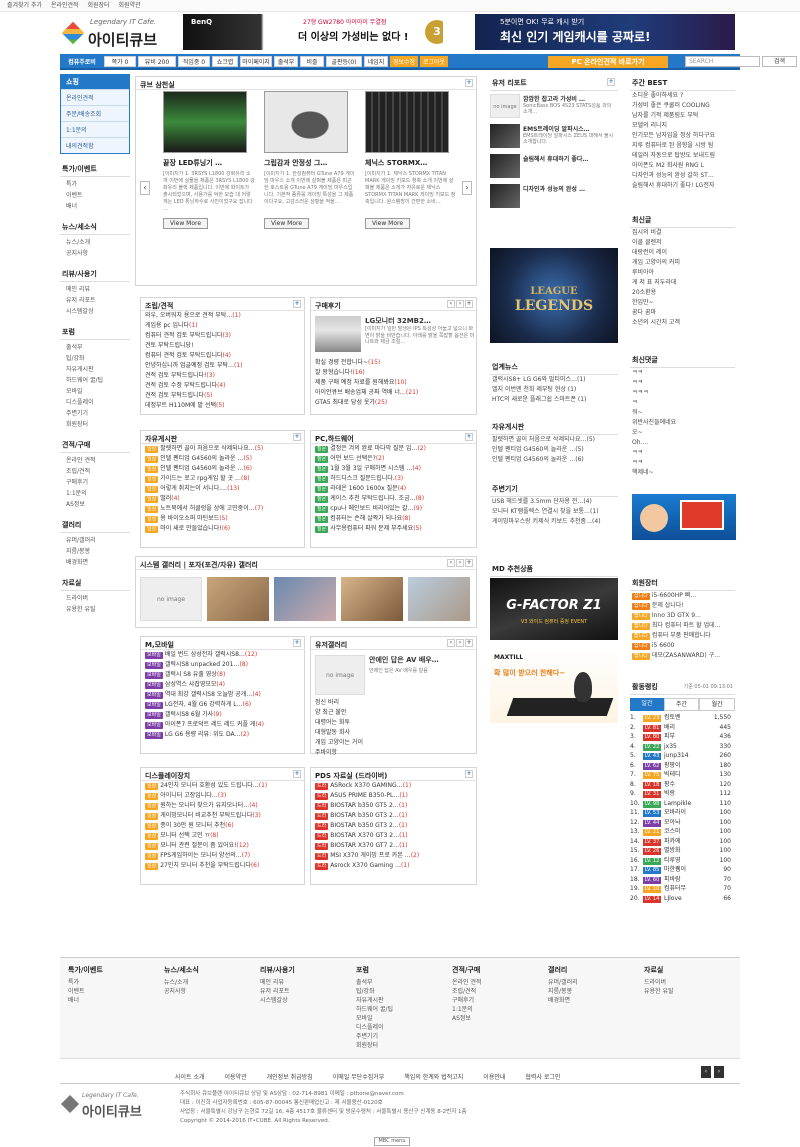  Describe the element at coordinates (24, 5) in the screenshot. I see `top-link-favorite: 즐겨찾기 추가` at that location.